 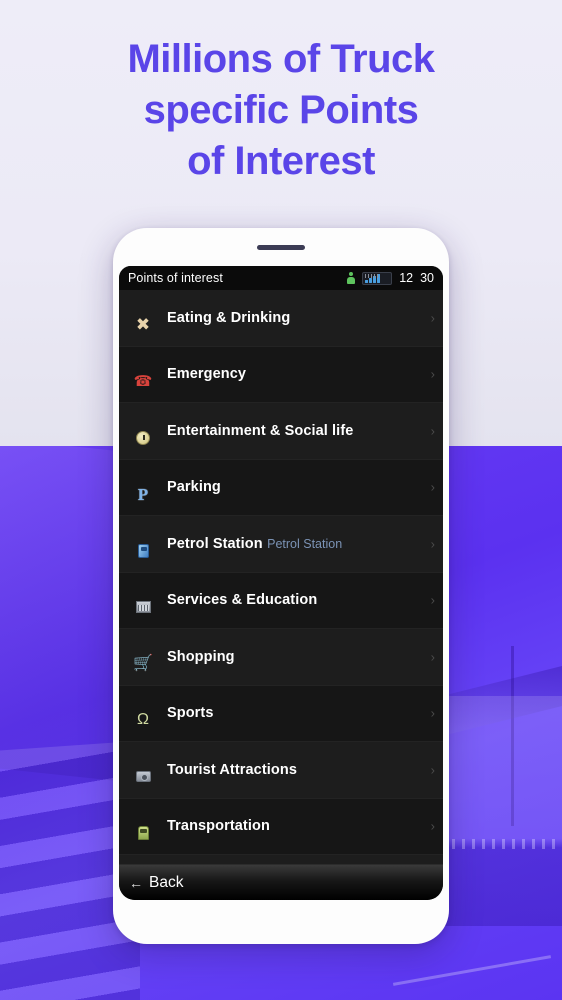 I want to click on road-marking, so click(x=472, y=970).